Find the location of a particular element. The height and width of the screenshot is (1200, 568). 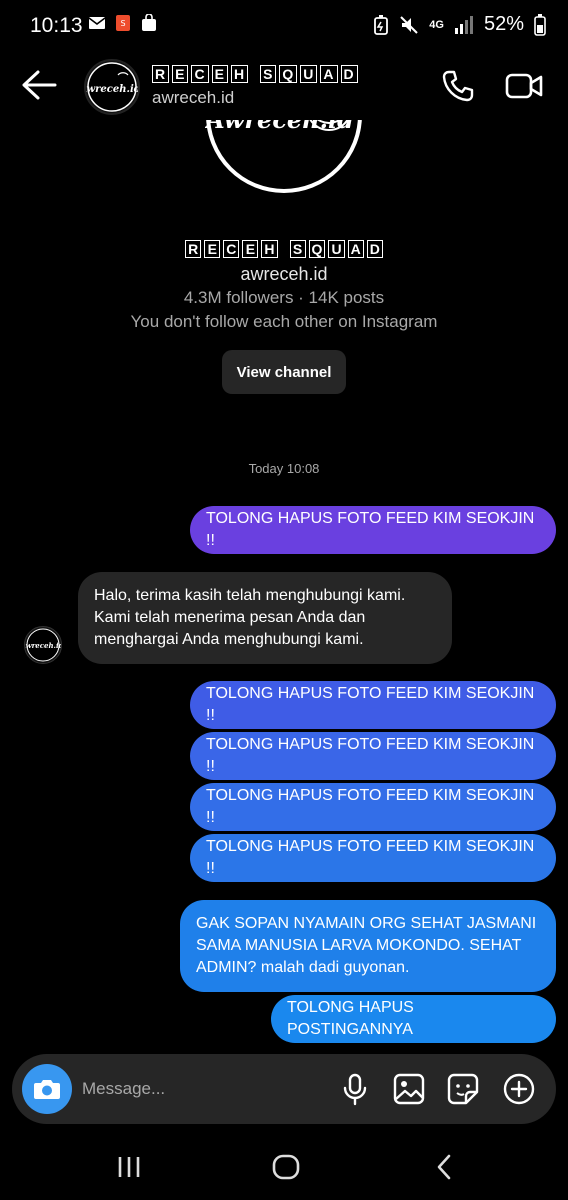

home-icon is located at coordinates (286, 1167).